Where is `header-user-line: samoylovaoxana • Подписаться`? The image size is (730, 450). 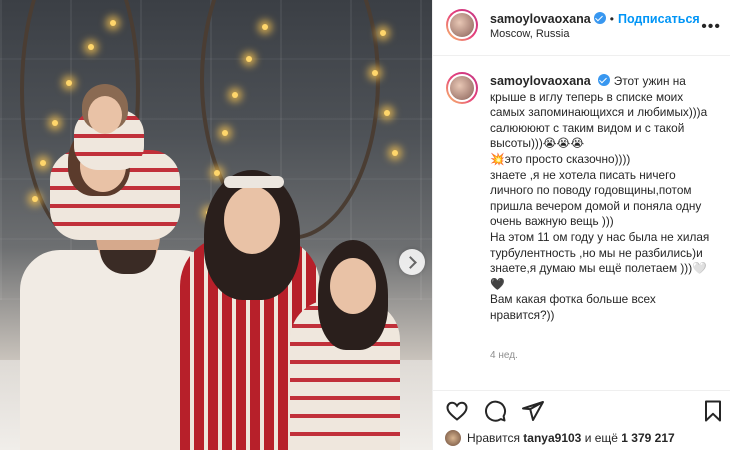
header-user-line: samoylovaoxana • Подписаться is located at coordinates (595, 19).